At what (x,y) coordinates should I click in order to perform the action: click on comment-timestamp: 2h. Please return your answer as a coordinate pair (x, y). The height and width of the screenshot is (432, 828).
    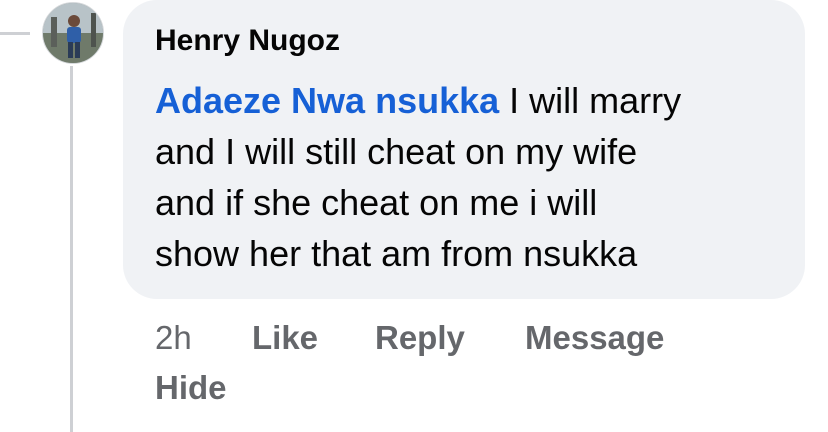
    Looking at the image, I should click on (173, 338).